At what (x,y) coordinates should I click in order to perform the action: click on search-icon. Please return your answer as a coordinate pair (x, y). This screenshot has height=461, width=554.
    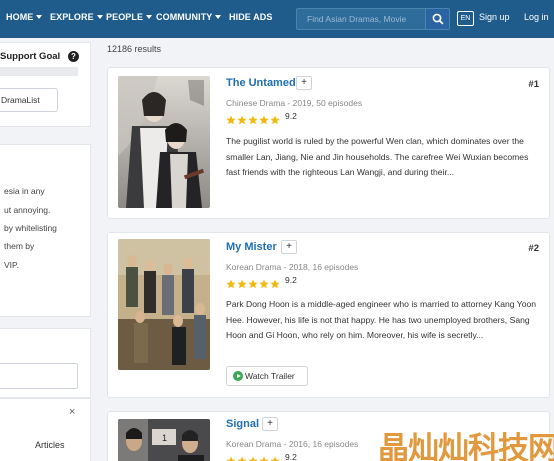
    Looking at the image, I should click on (438, 19).